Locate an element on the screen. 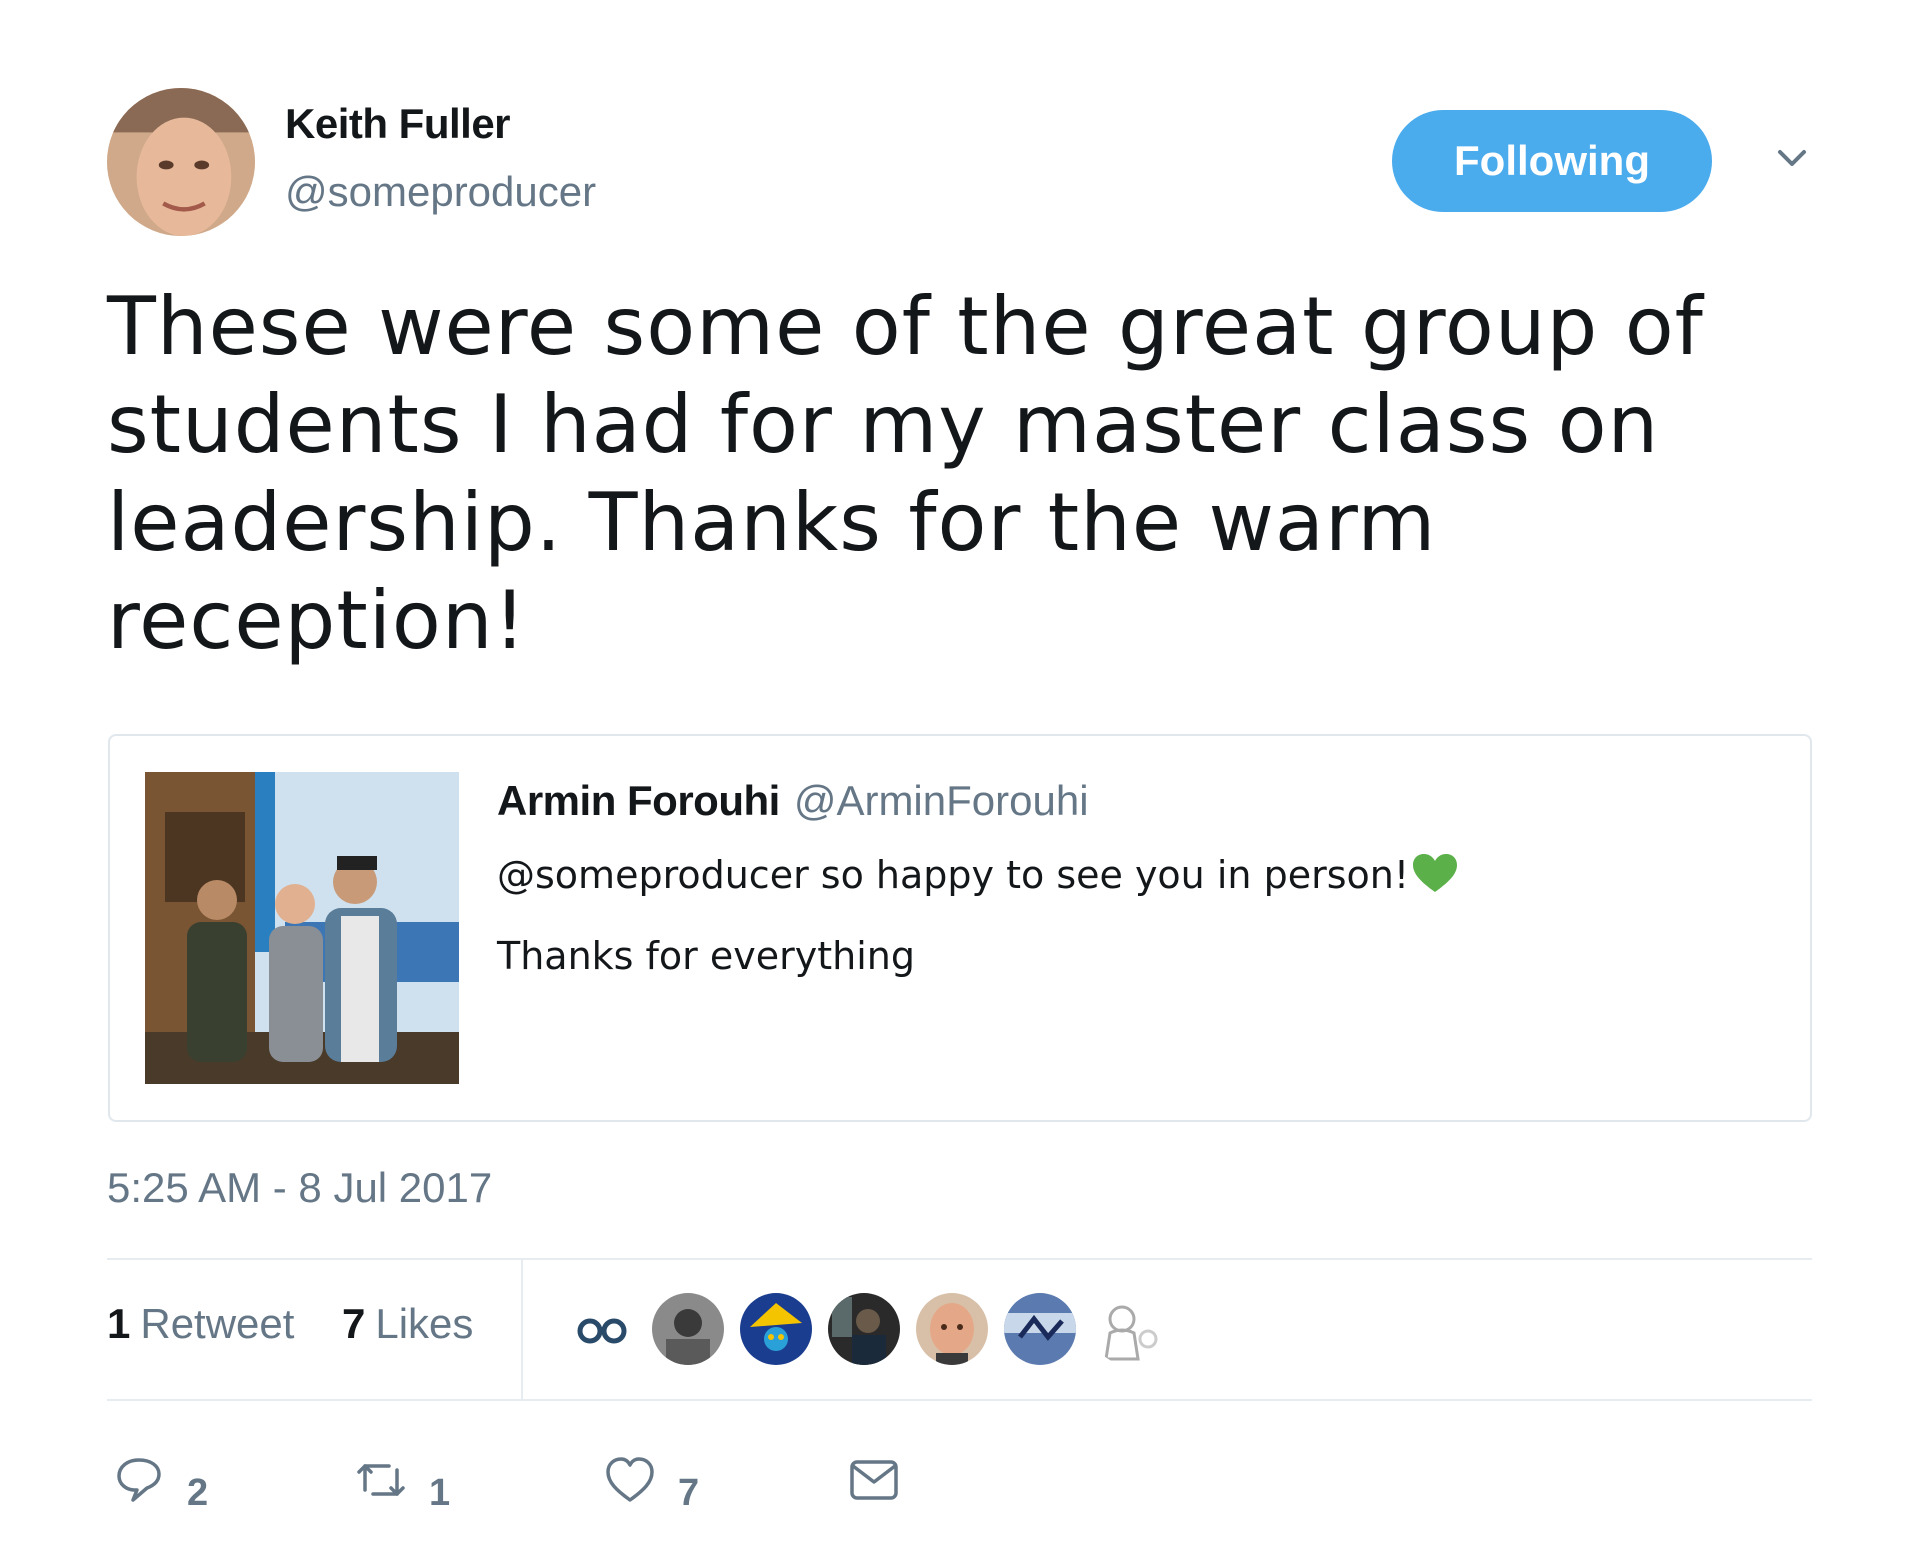 This screenshot has width=1920, height=1558. quoted-tweet-photo is located at coordinates (302, 928).